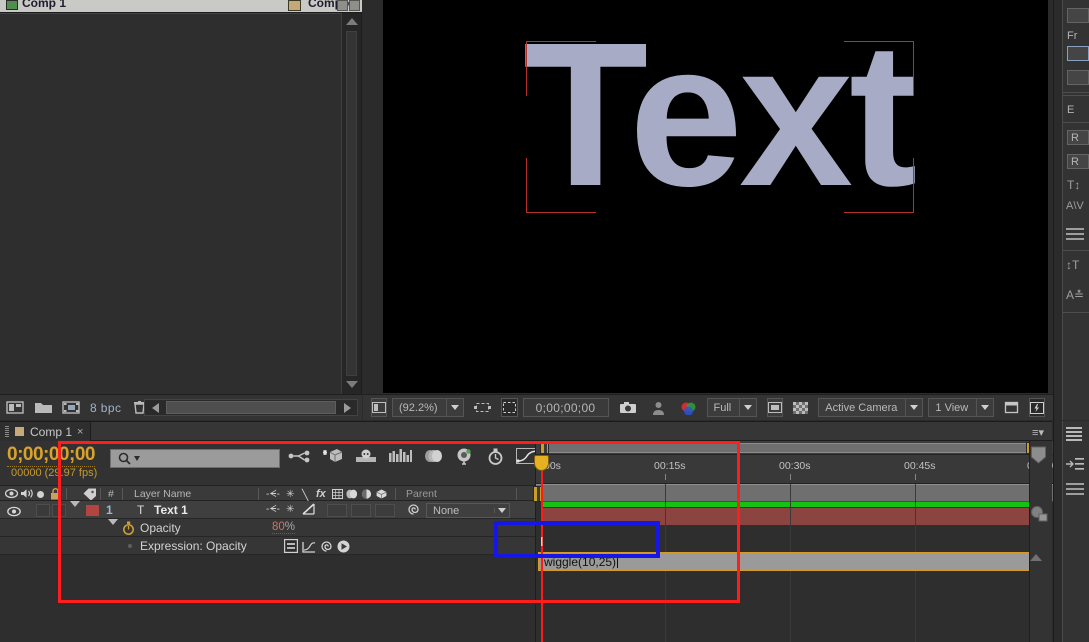 The width and height of the screenshot is (1089, 642). What do you see at coordinates (793, 516) in the screenshot?
I see `layer-duration-bar` at bounding box center [793, 516].